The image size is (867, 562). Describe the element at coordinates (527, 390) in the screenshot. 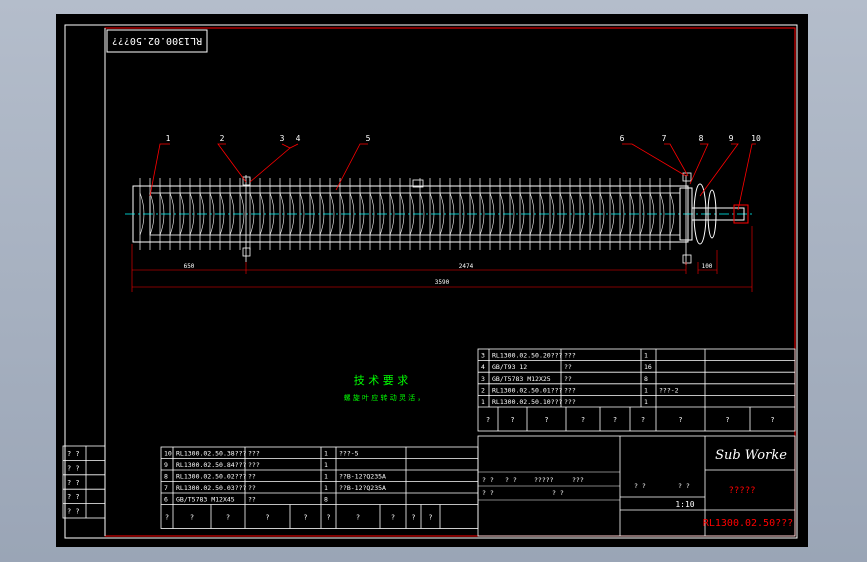

I see `bom-cell: RL1300.02.50.01???` at that location.